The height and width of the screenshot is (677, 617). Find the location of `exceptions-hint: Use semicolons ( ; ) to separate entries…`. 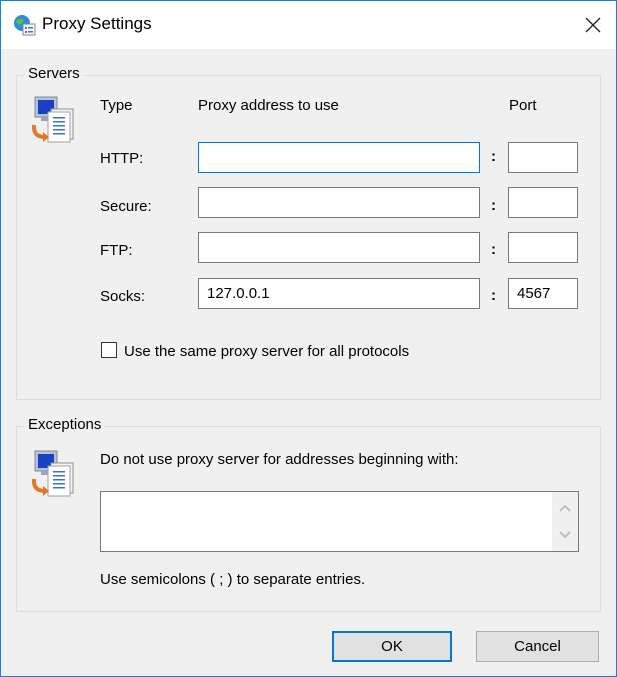

exceptions-hint: Use semicolons ( ; ) to separate entries… is located at coordinates (233, 579).